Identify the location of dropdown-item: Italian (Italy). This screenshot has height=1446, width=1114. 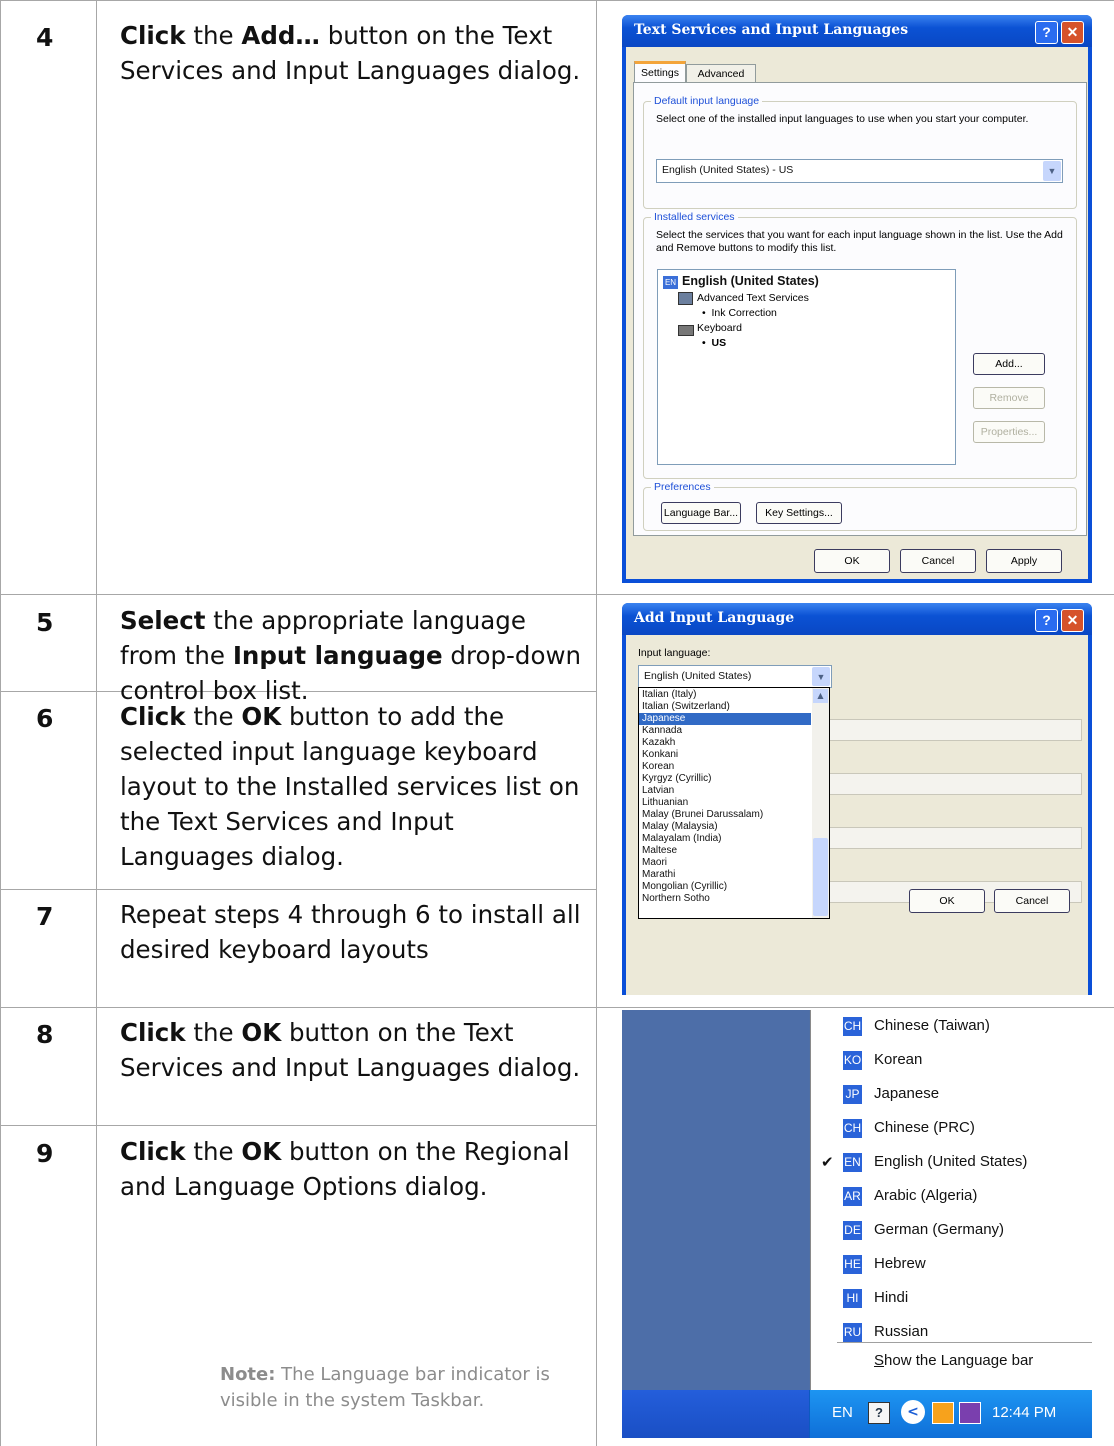
(725, 695).